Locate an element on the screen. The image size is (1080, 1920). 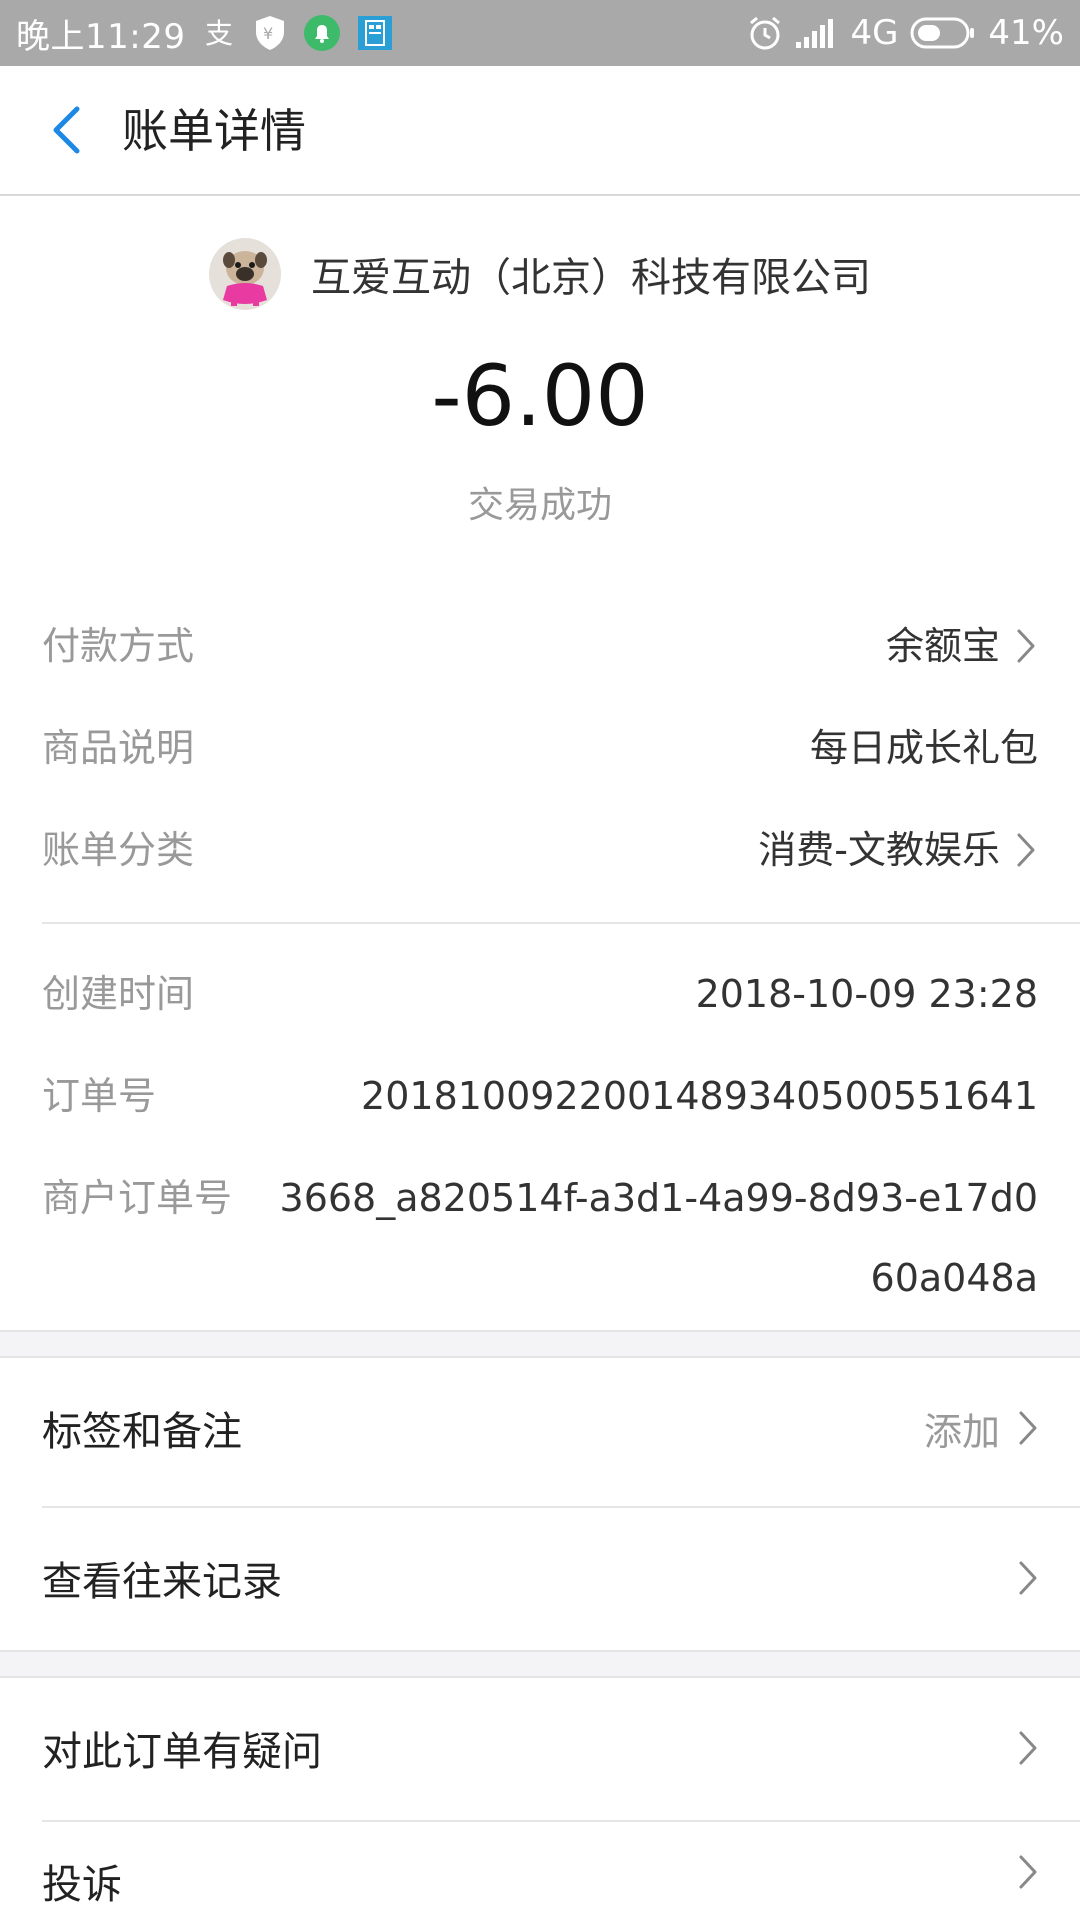
status-bar: 晚上11:29 支 ¥ 4G 41% is located at coordinates (540, 33).